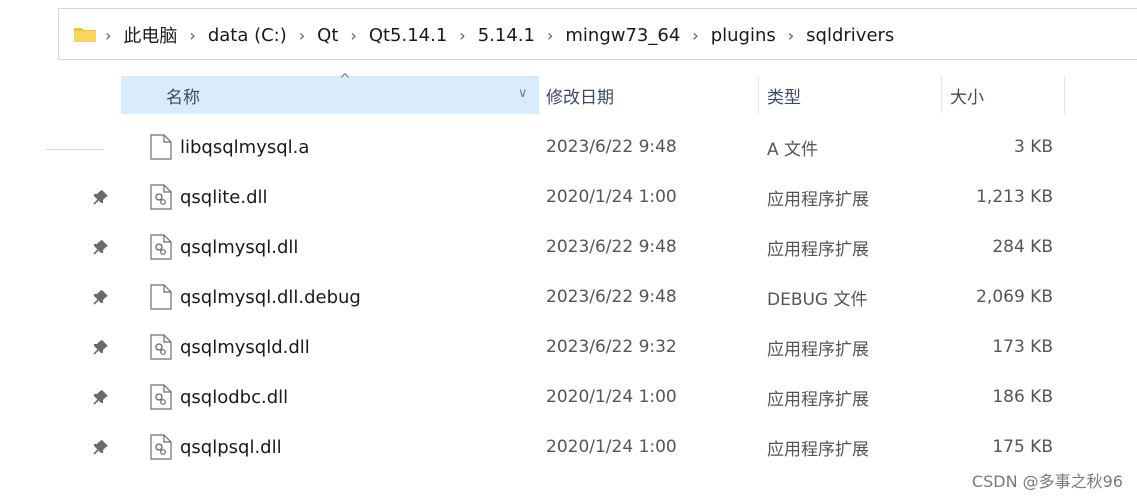 The height and width of the screenshot is (500, 1137). Describe the element at coordinates (850, 35) in the screenshot. I see `breadcrumb-item: sqldrivers` at that location.